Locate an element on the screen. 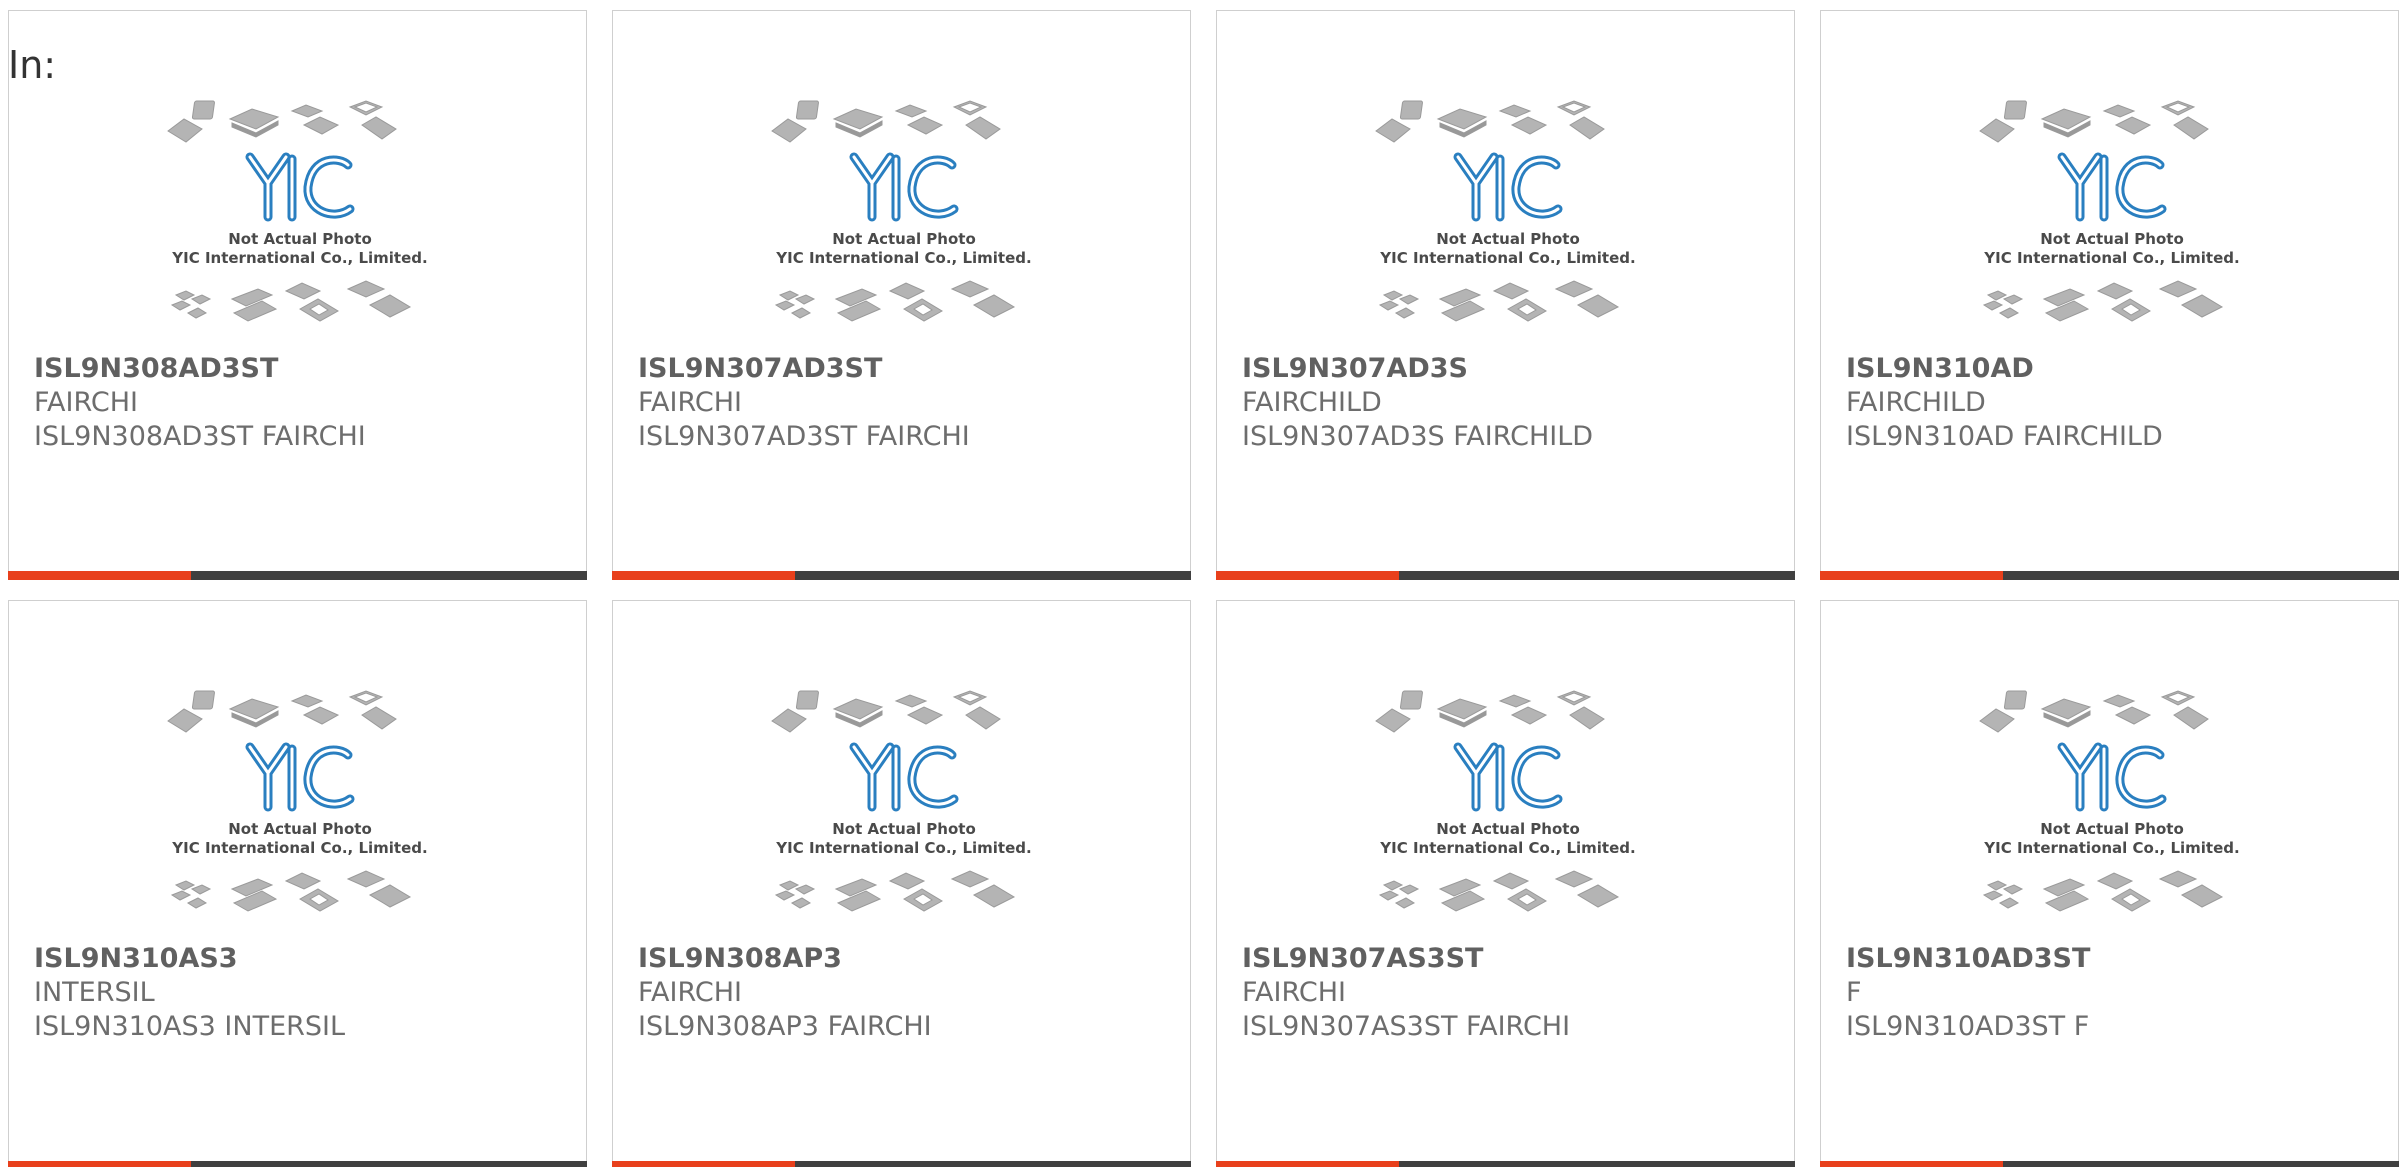 The image size is (2400, 1167). part-number: ISL9N307AD3S is located at coordinates (1355, 369).